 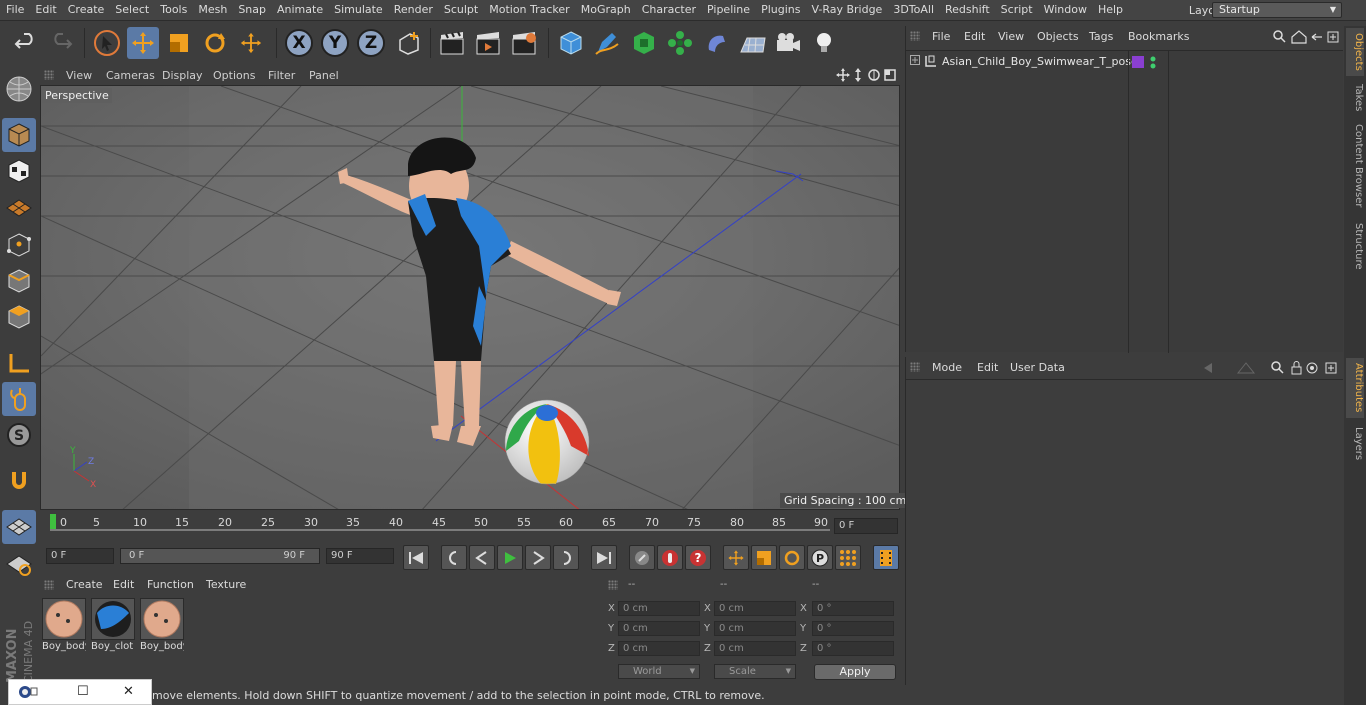 What do you see at coordinates (1355, 246) in the screenshot?
I see `tab-structure: Structure` at bounding box center [1355, 246].